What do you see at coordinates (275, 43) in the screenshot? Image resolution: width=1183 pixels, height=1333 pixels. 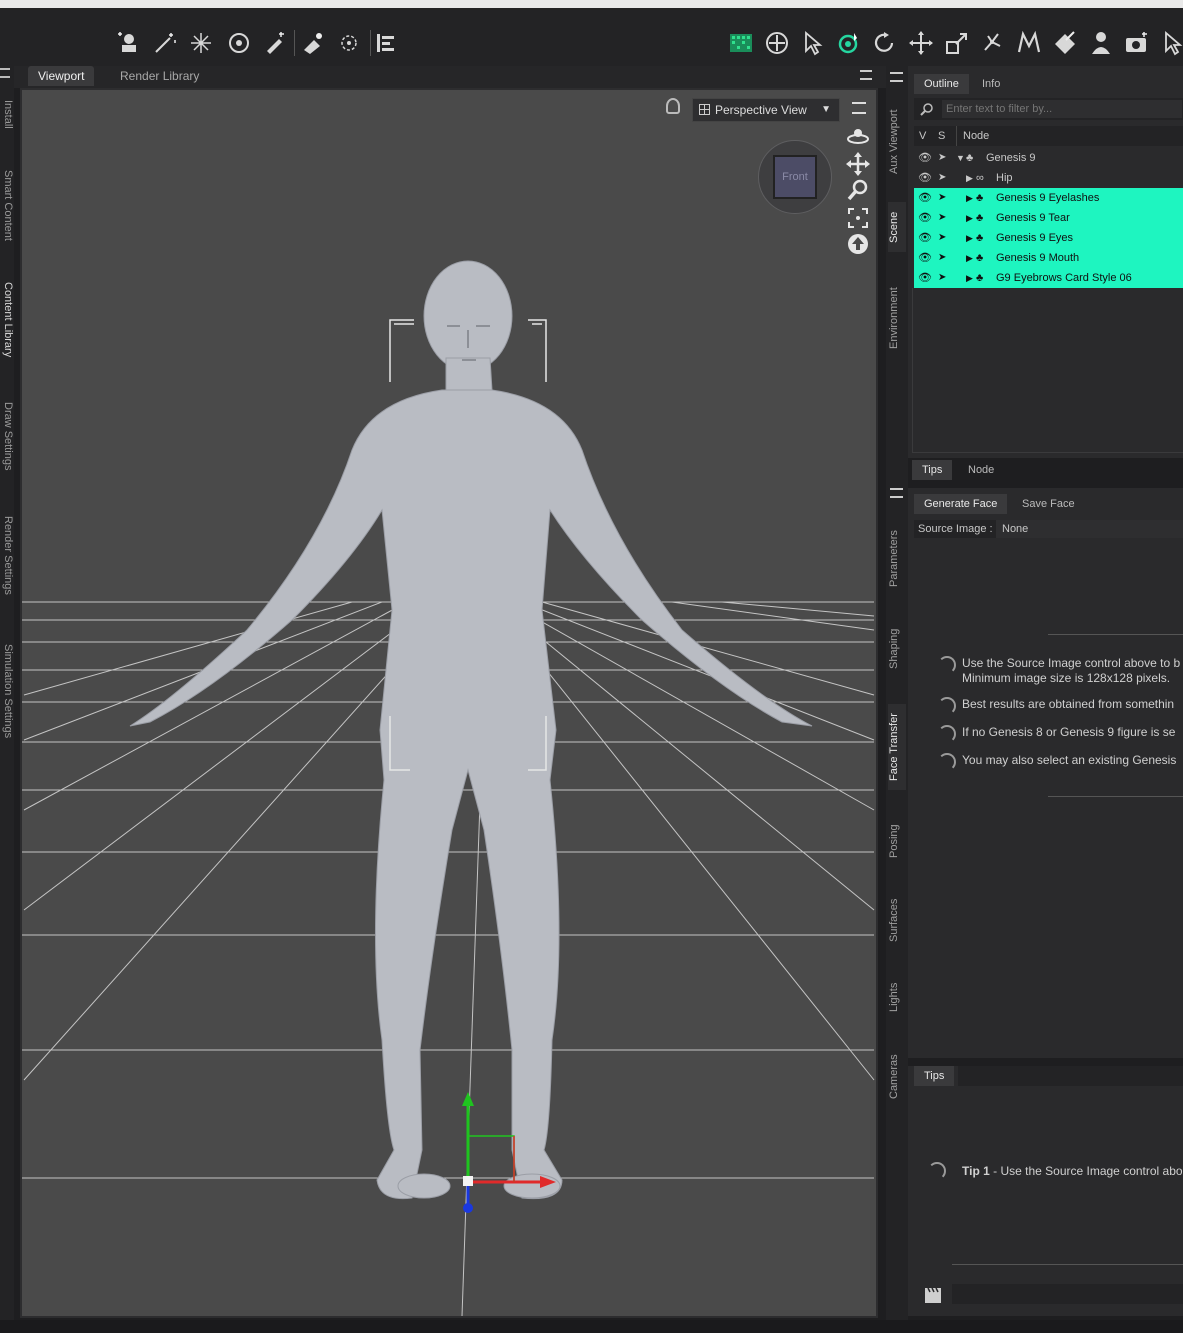 I see `pin-tool-icon` at bounding box center [275, 43].